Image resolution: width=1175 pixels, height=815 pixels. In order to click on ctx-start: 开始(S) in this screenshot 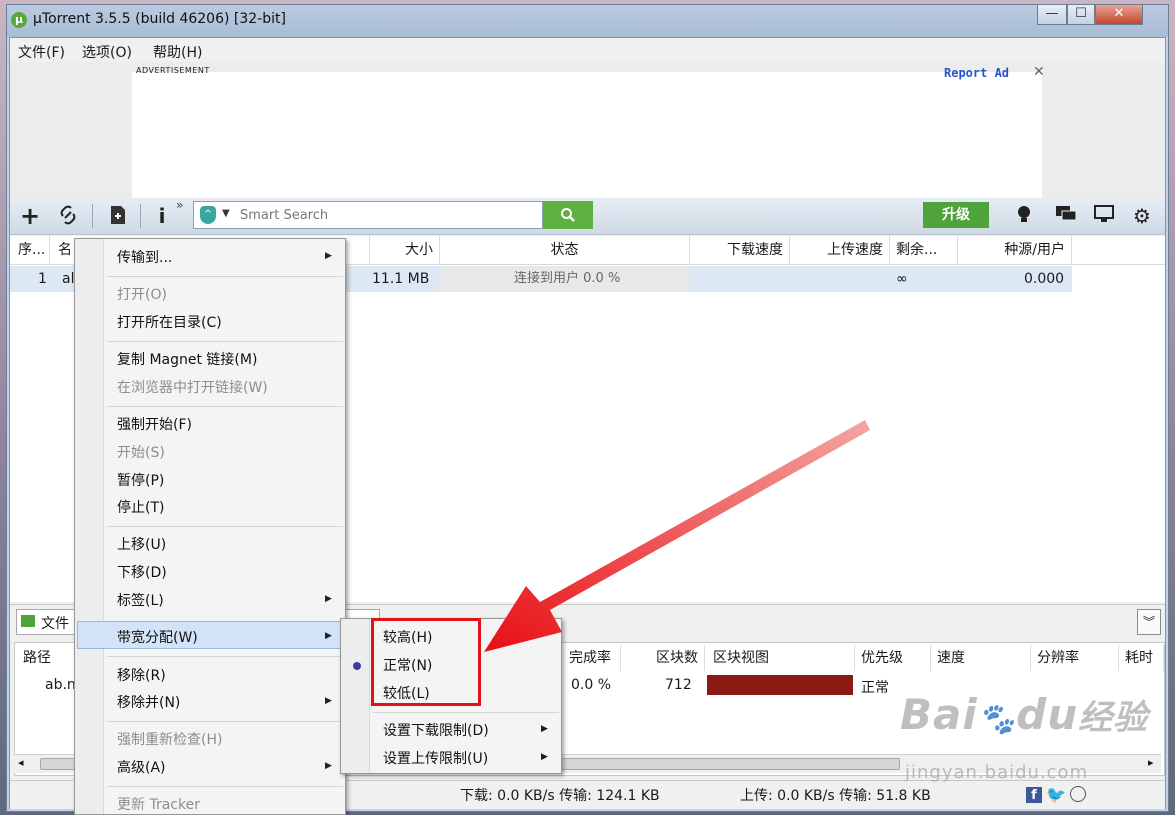, I will do `click(141, 452)`.